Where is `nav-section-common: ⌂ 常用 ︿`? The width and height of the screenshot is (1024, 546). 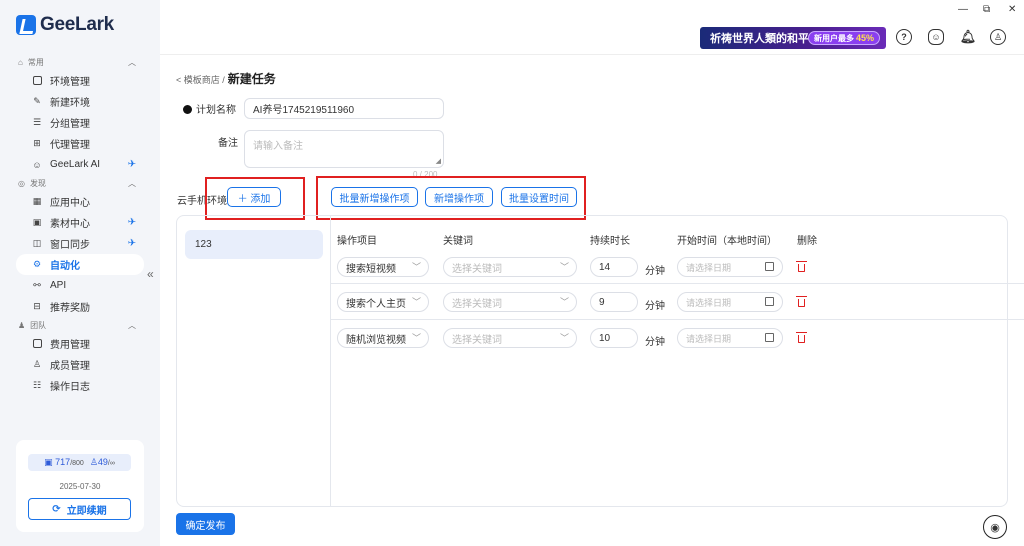 nav-section-common: ⌂ 常用 ︿ is located at coordinates (80, 62).